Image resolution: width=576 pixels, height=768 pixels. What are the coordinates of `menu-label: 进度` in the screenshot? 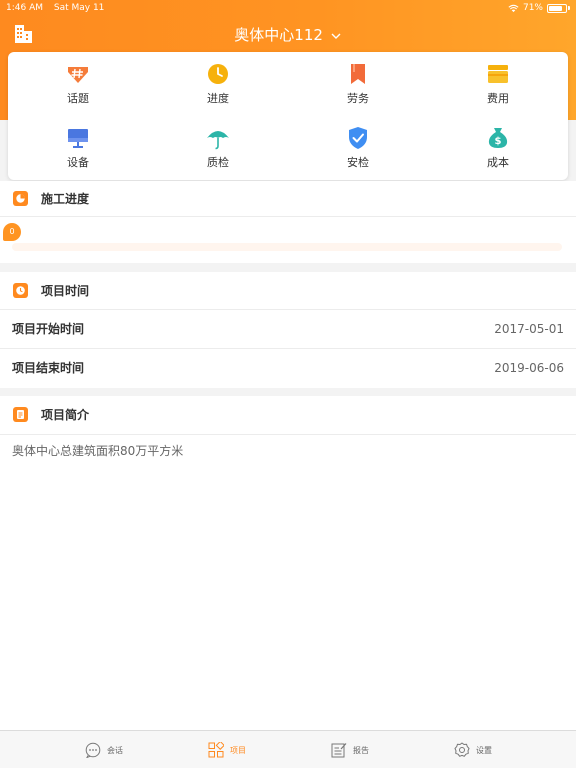 It's located at (218, 98).